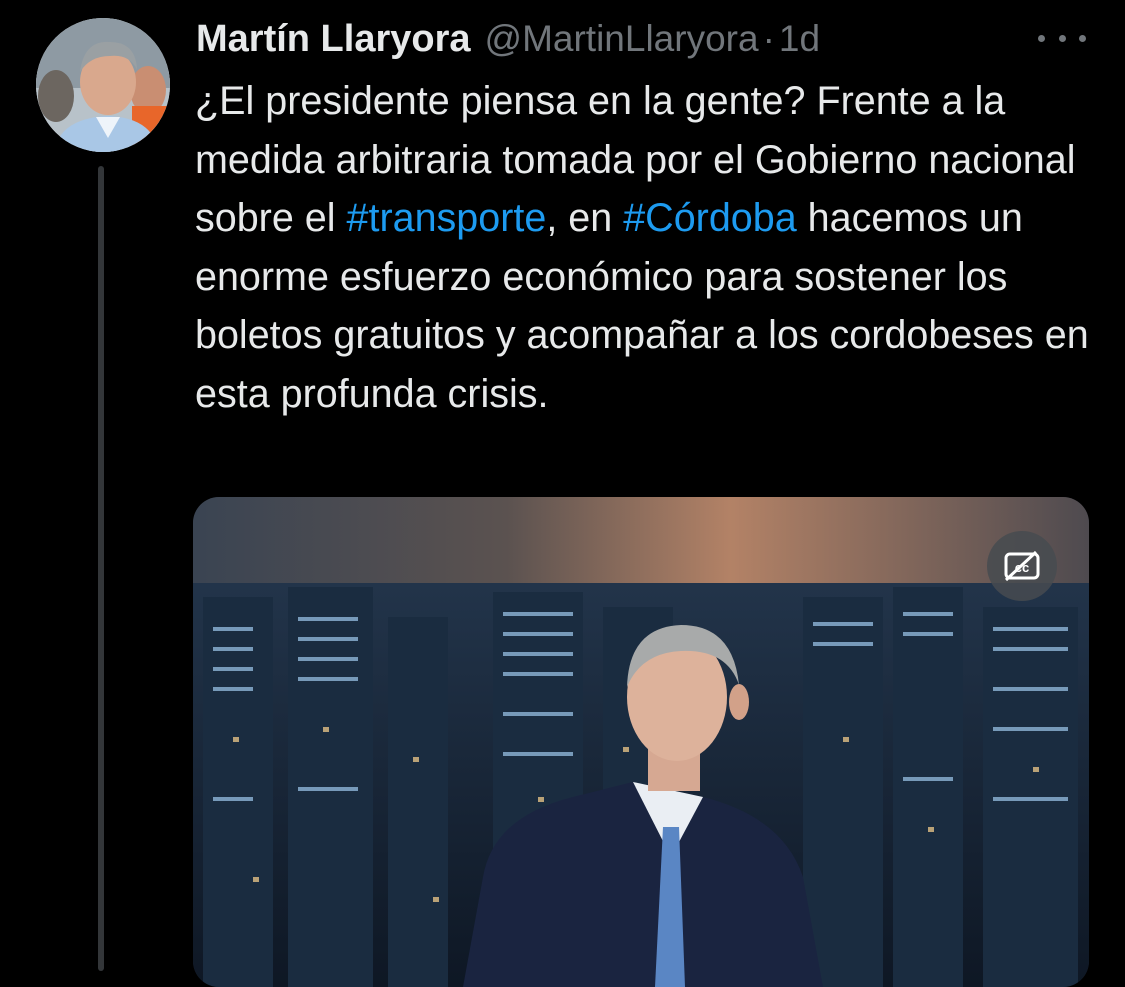 The height and width of the screenshot is (987, 1125). Describe the element at coordinates (710, 218) in the screenshot. I see `hashtag-link: #Córdoba` at that location.